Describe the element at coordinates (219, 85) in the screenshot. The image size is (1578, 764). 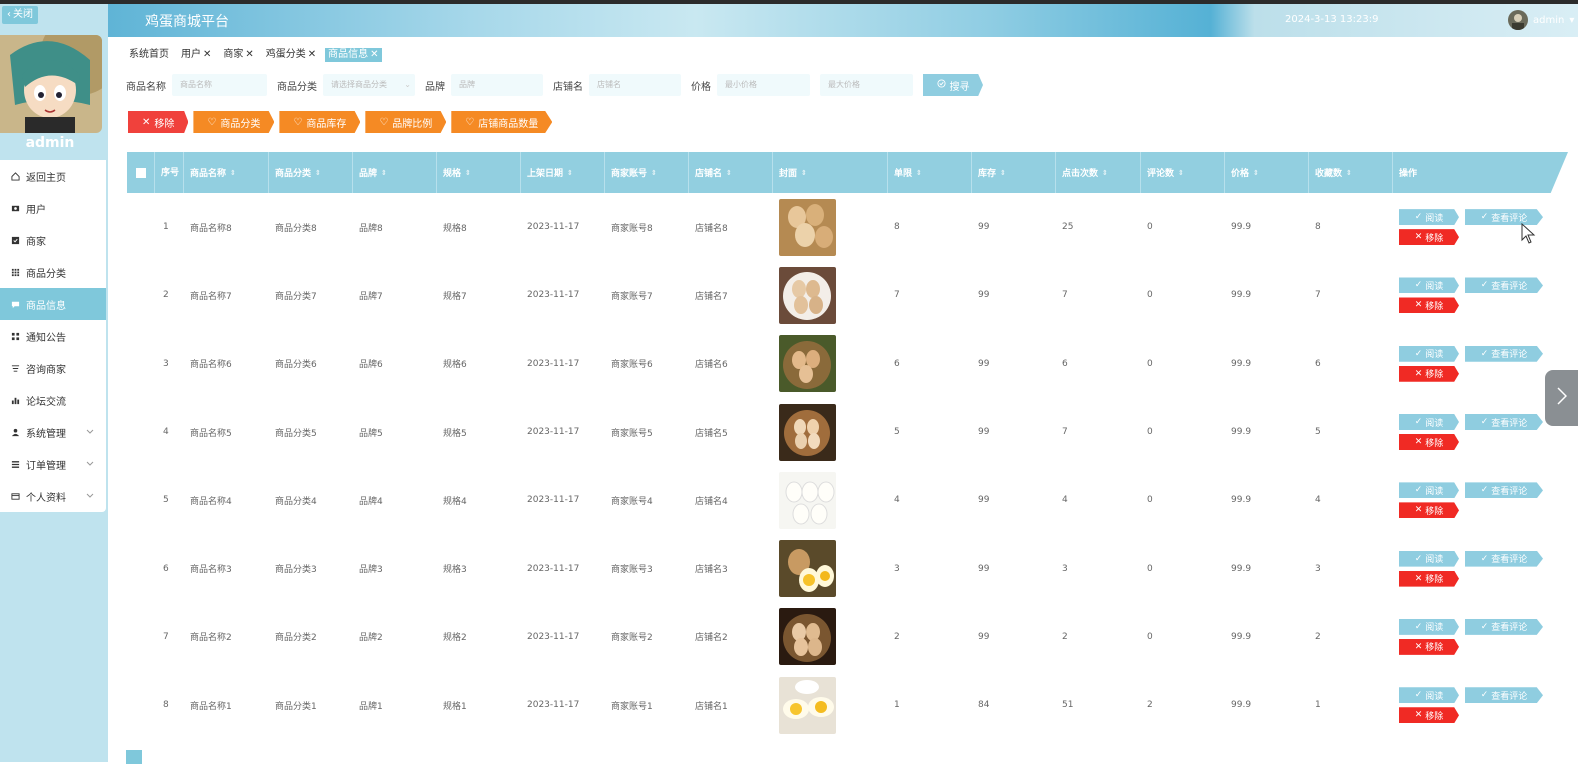
I see `product-name-input: 商品名称` at that location.